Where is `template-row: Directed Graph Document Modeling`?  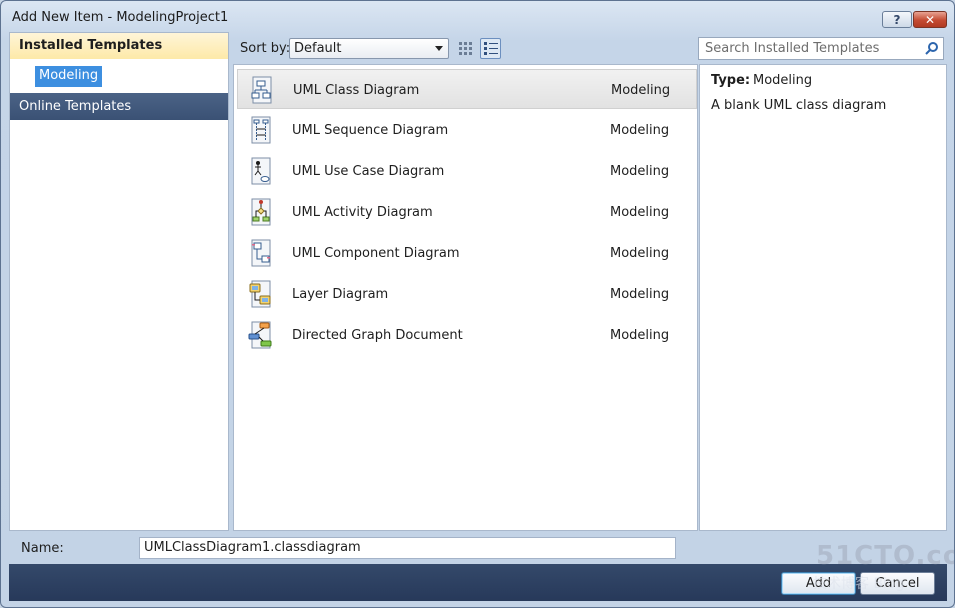
template-row: Directed Graph Document Modeling is located at coordinates (467, 335).